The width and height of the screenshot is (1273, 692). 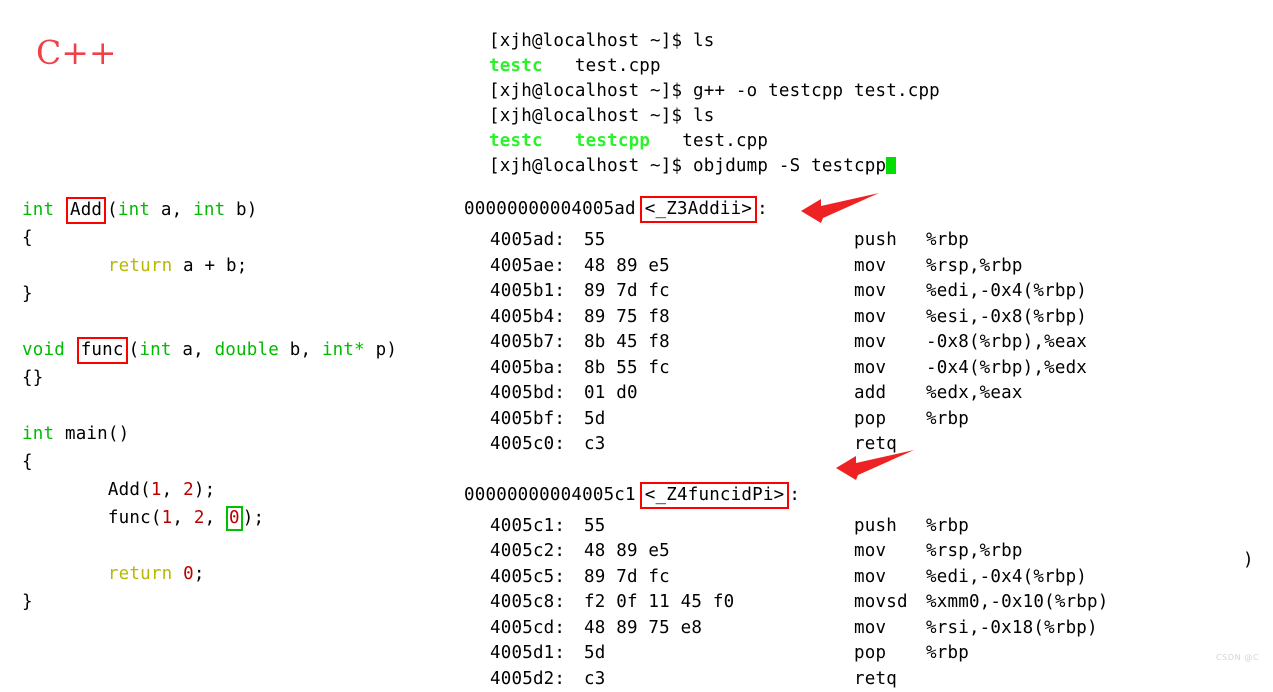 I want to click on instruction-bytes: 89 75 f8, so click(x=719, y=318).